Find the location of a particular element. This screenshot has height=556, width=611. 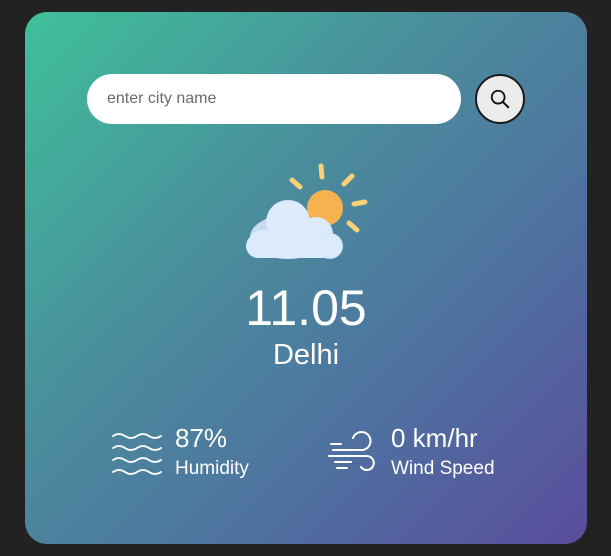

humidity-stat: 87% Humidity is located at coordinates (201, 453).